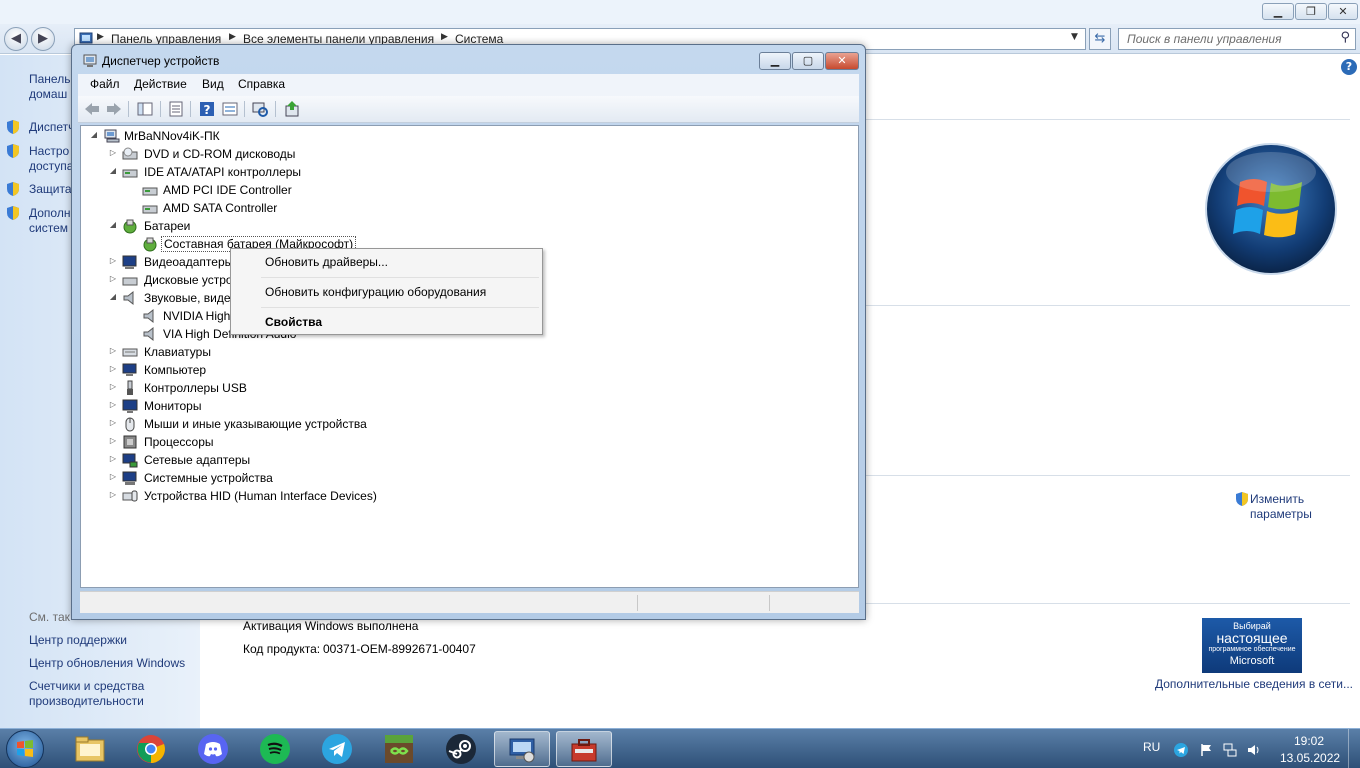 The width and height of the screenshot is (1360, 768). I want to click on taskbar-explorer, so click(90, 749).